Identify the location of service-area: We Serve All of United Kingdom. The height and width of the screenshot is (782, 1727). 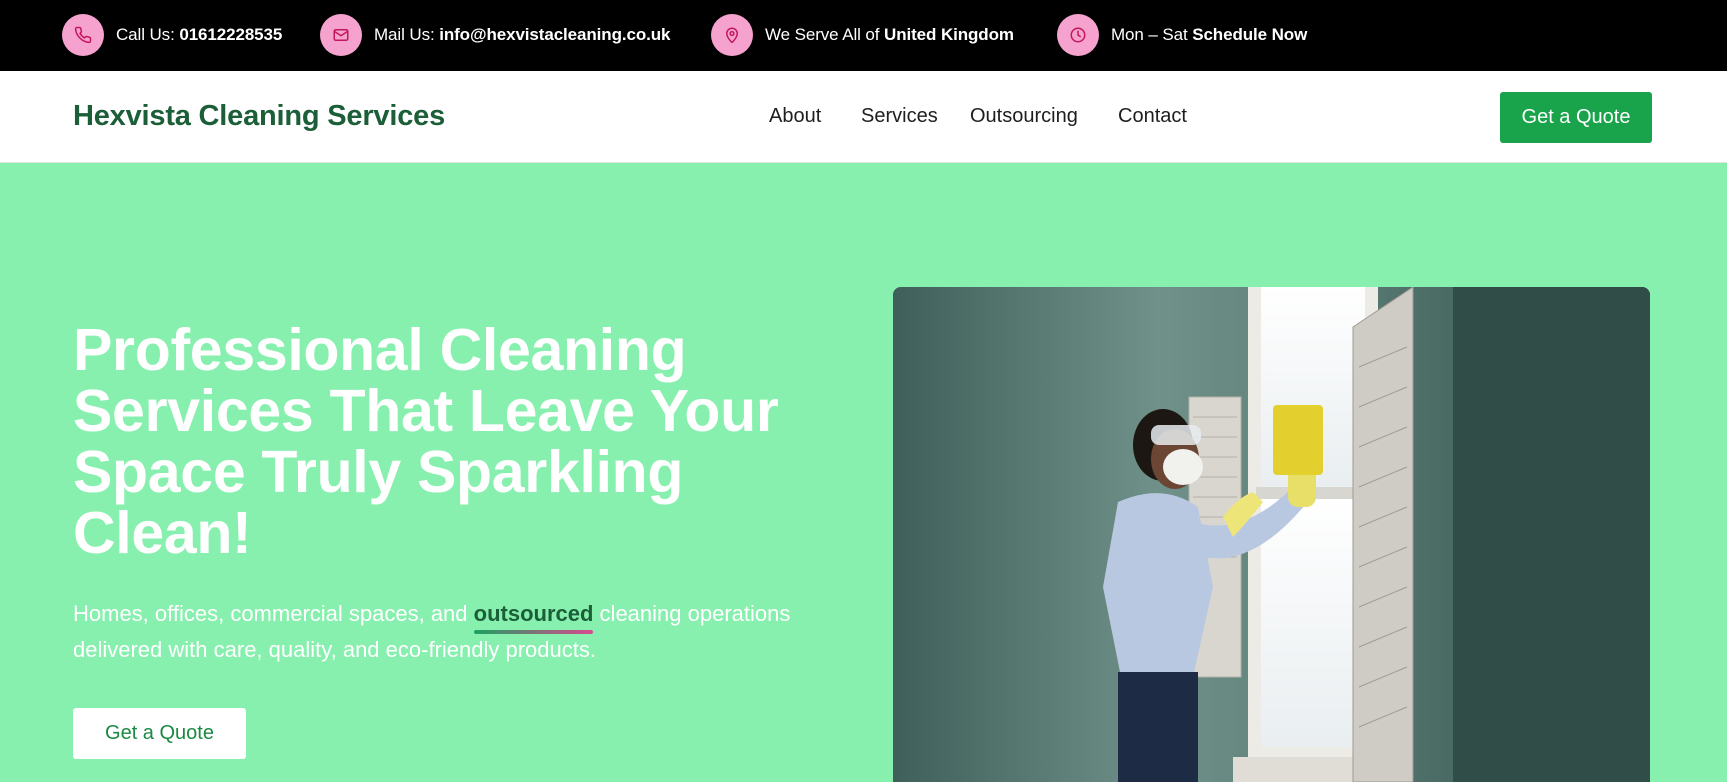
(862, 35).